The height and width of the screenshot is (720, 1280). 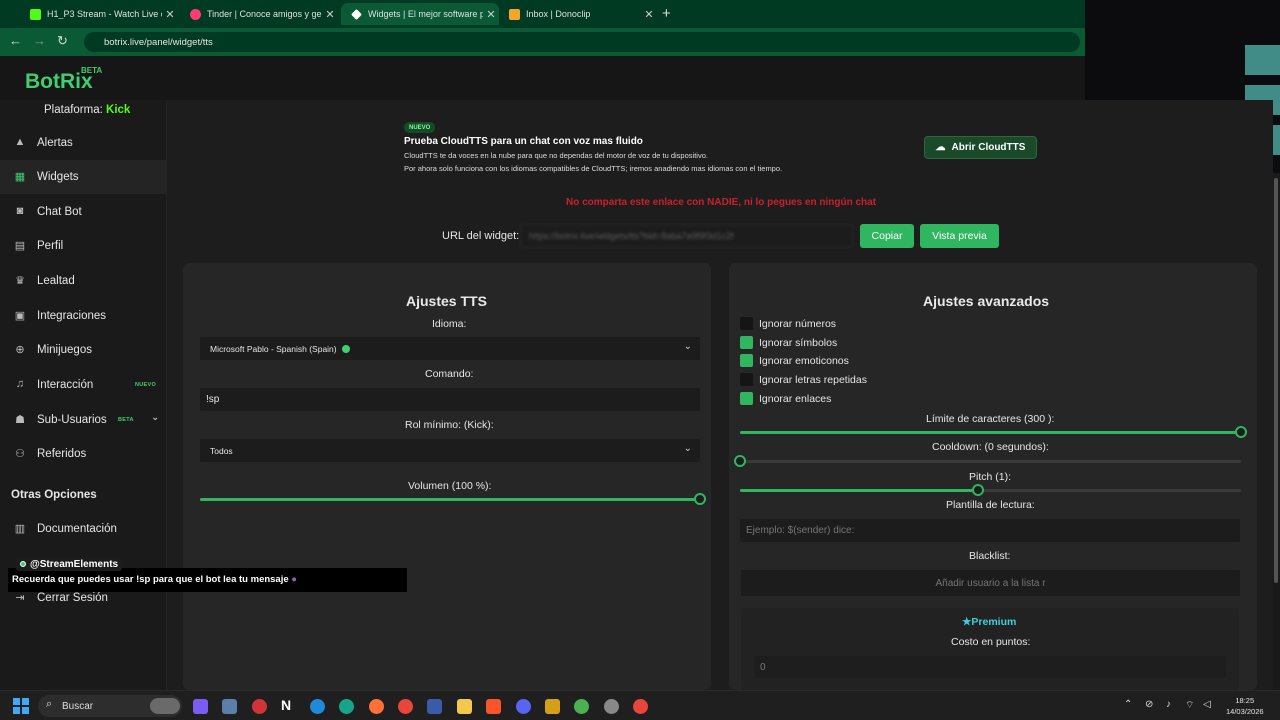 What do you see at coordinates (980, 147) in the screenshot?
I see `open-cloudtts-button: ☁ Abrir CloudTTS` at bounding box center [980, 147].